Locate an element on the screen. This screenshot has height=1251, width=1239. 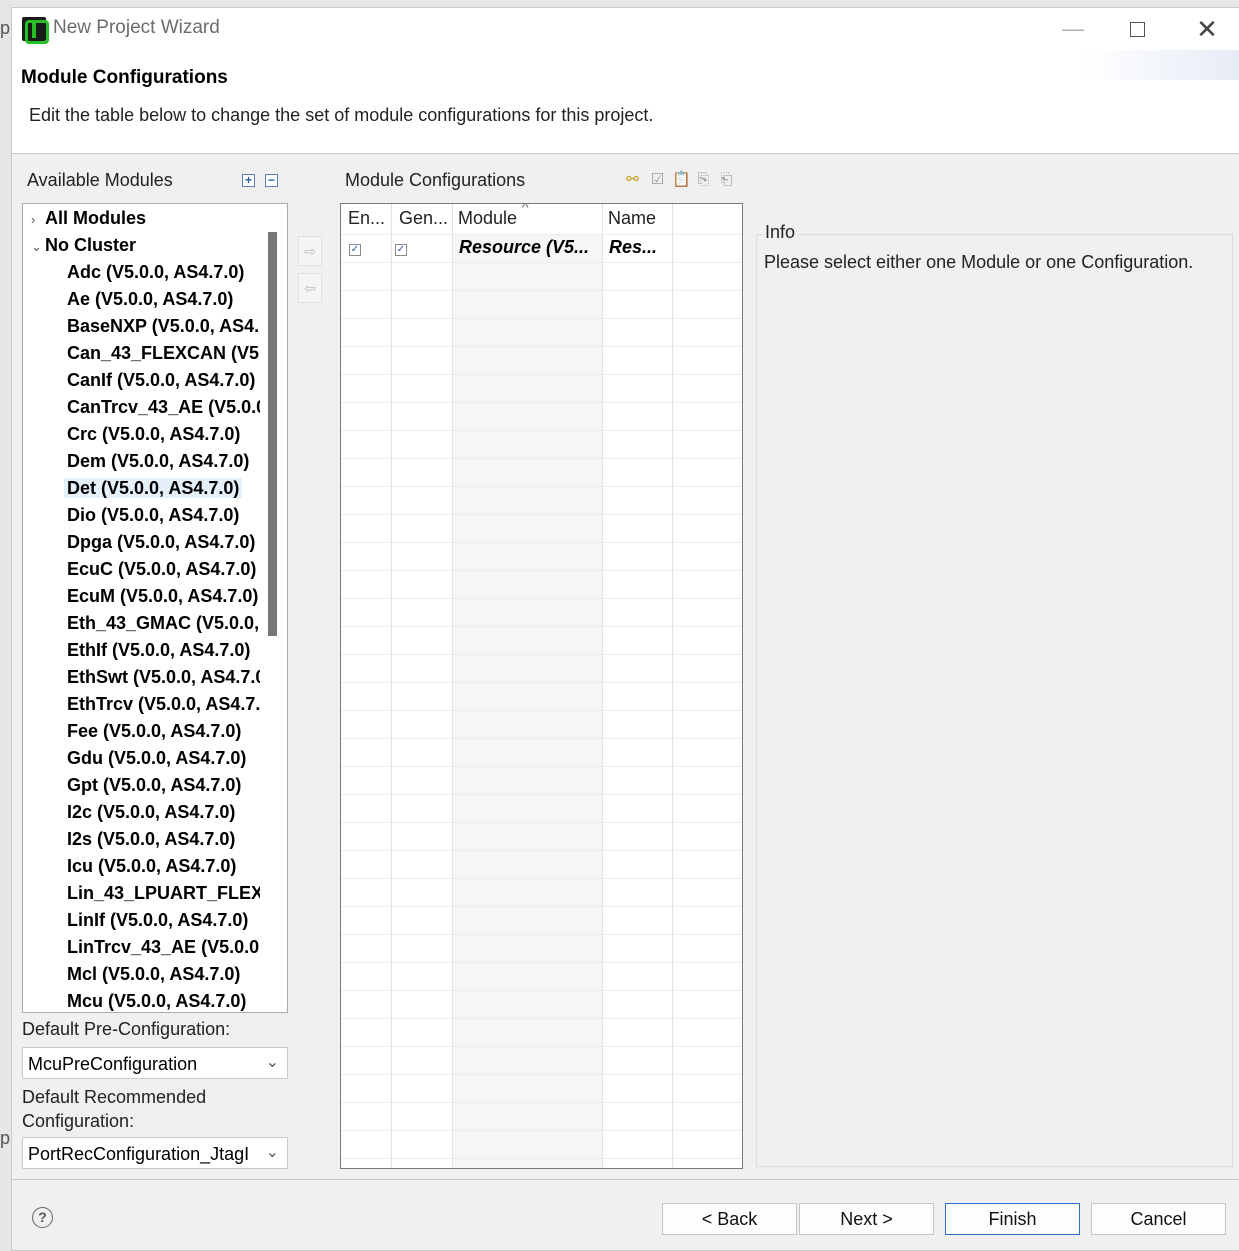
tree-item-label: Mcu (V5.0.0, AS4.7.0) is located at coordinates (157, 1001).